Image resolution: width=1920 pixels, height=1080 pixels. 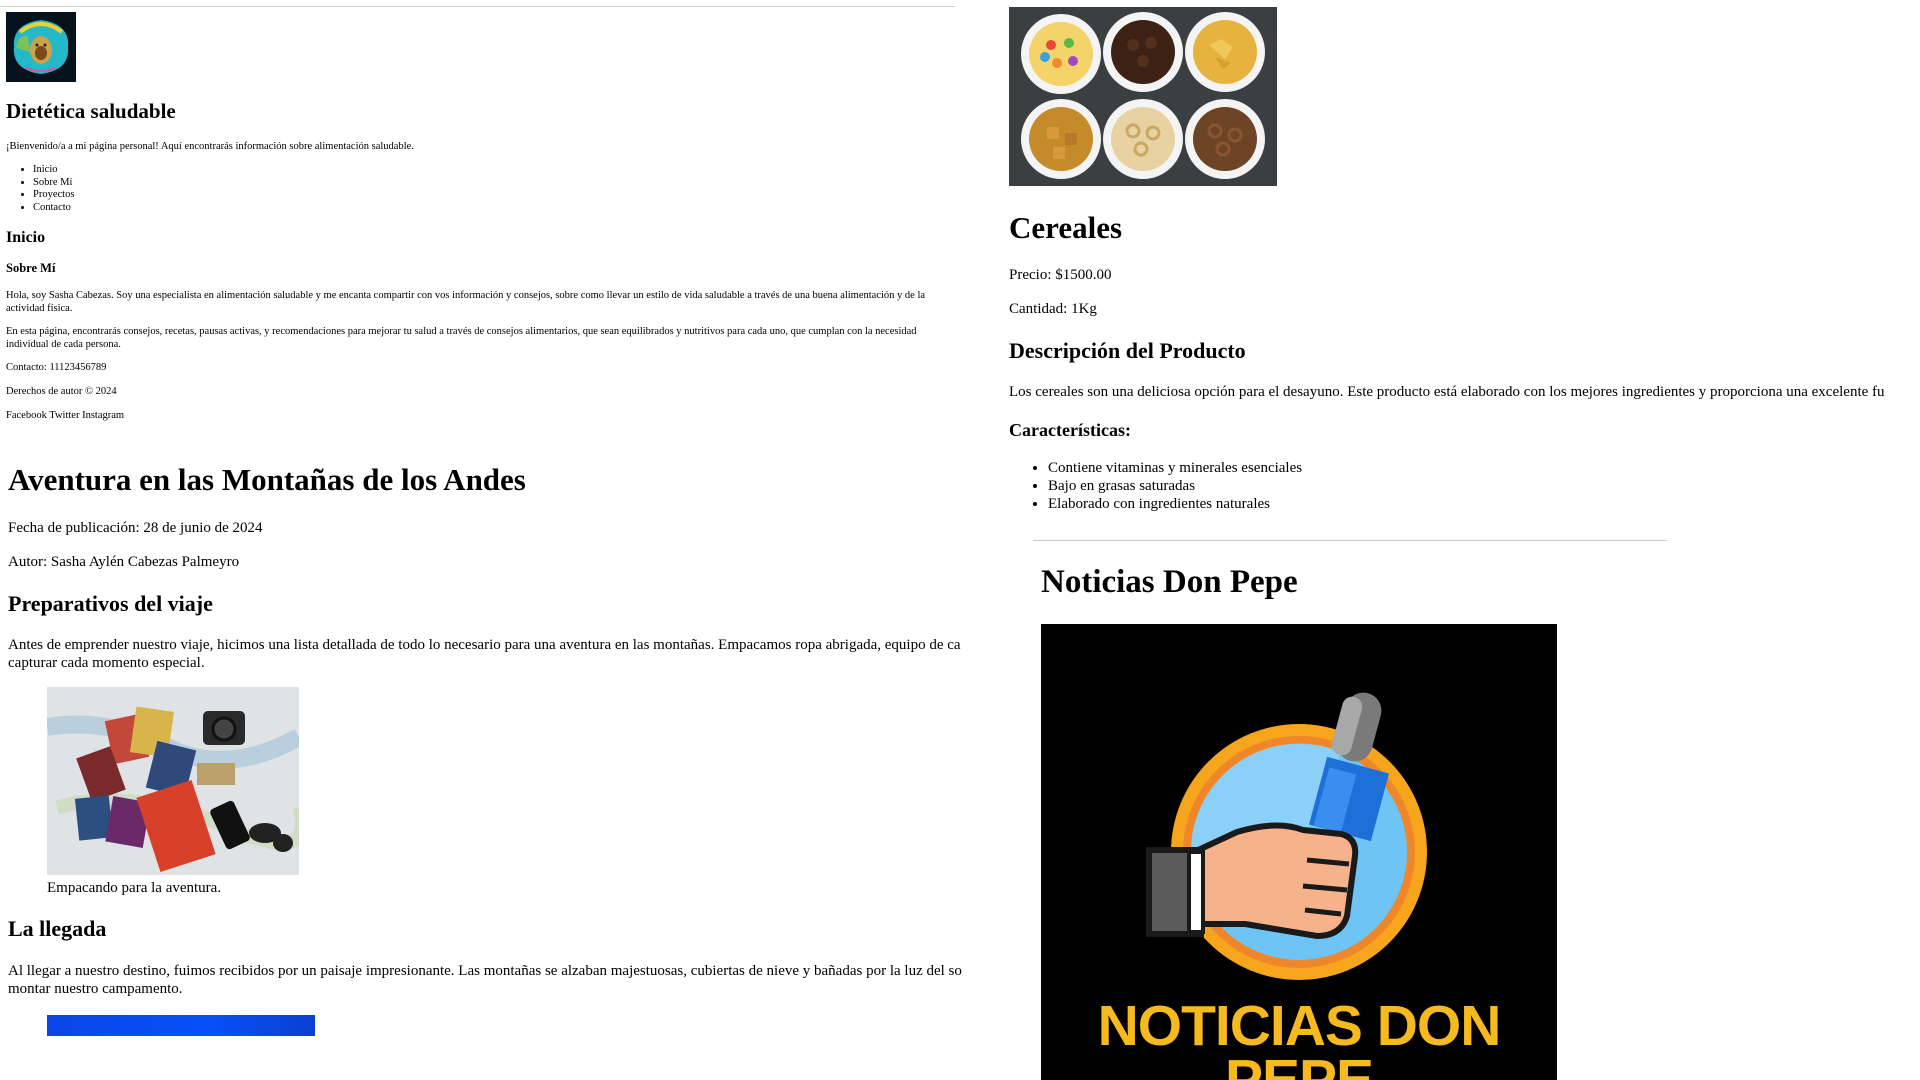 What do you see at coordinates (45, 169) in the screenshot?
I see `nav-link-inicio: Inicio` at bounding box center [45, 169].